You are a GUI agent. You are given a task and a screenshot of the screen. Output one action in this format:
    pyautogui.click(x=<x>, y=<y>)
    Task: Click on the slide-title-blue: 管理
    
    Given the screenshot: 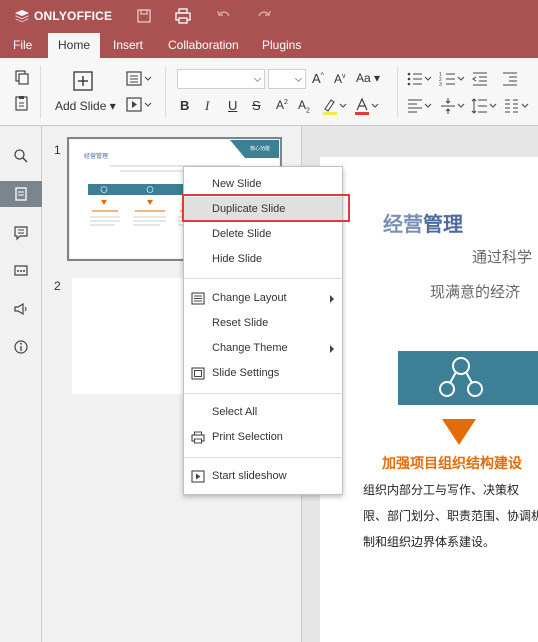 What is the action you would take?
    pyautogui.click(x=443, y=224)
    